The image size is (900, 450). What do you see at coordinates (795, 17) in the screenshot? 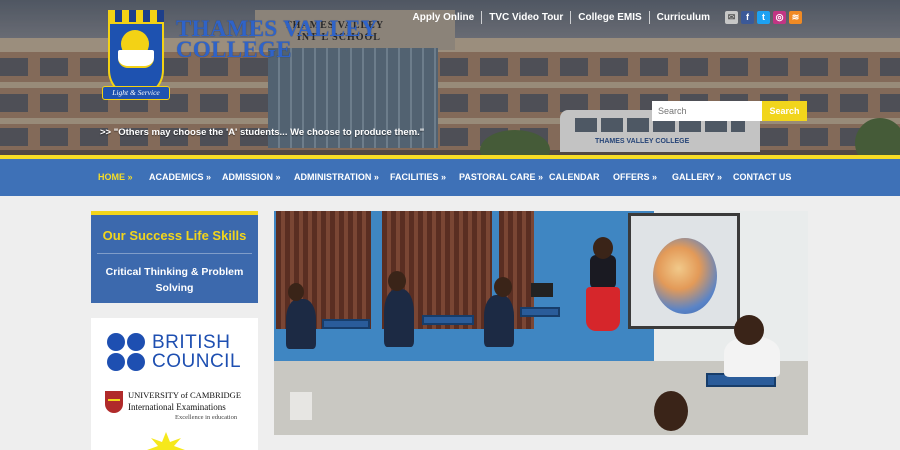
I see `rss-icon: ≋` at bounding box center [795, 17].